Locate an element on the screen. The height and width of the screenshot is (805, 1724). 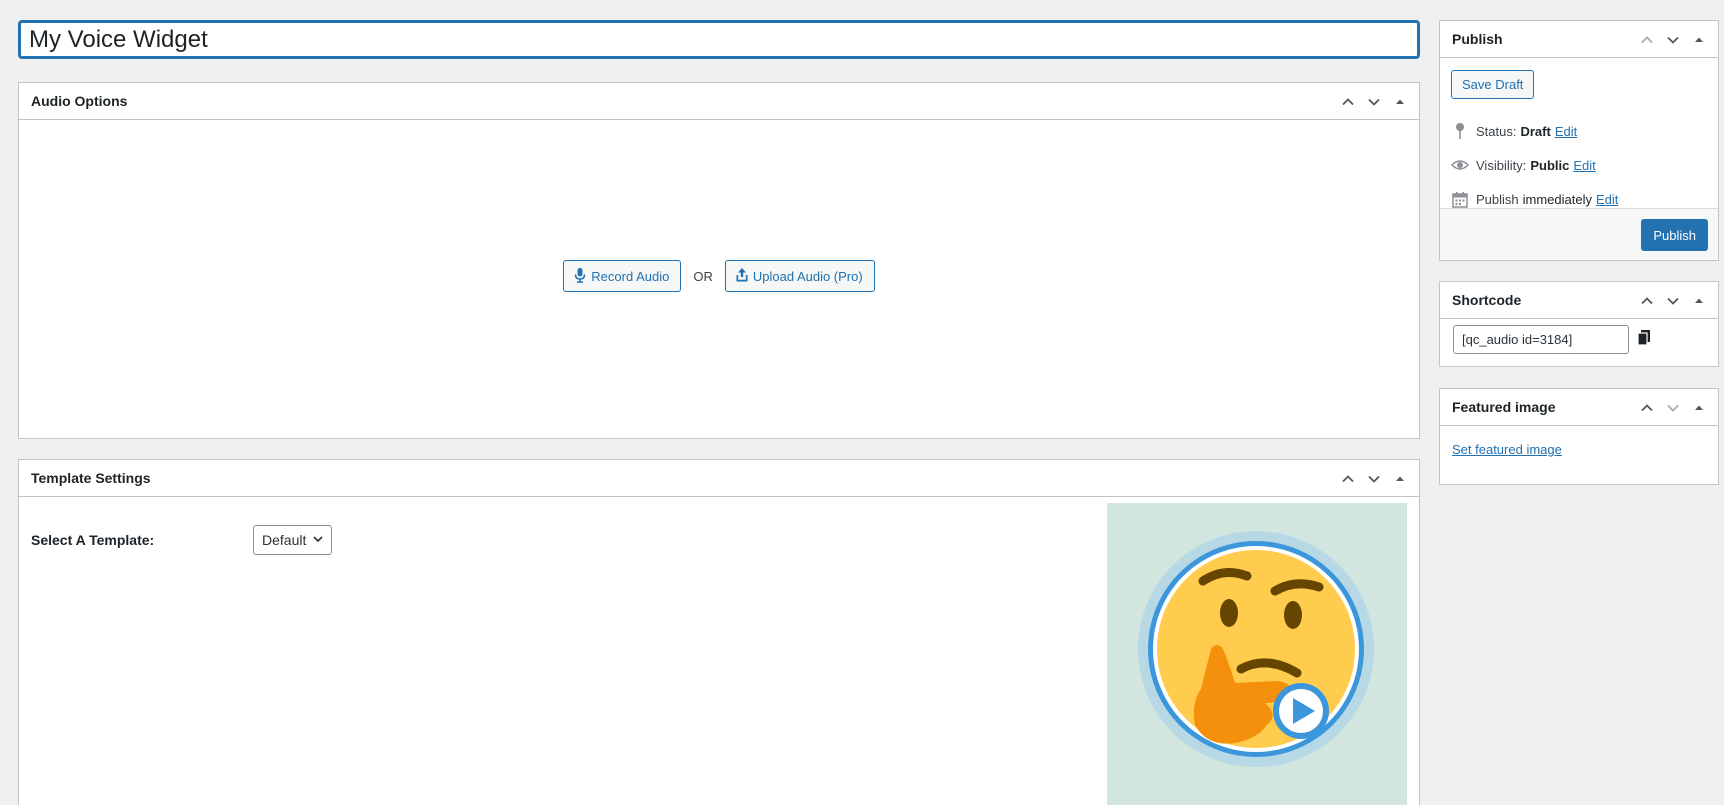
publish-header: Publish is located at coordinates (1579, 39).